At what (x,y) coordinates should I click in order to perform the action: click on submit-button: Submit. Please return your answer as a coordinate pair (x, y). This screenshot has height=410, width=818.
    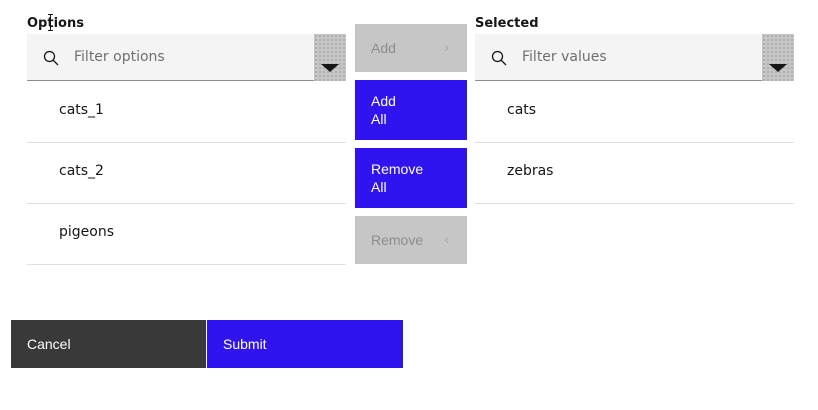
    Looking at the image, I should click on (305, 344).